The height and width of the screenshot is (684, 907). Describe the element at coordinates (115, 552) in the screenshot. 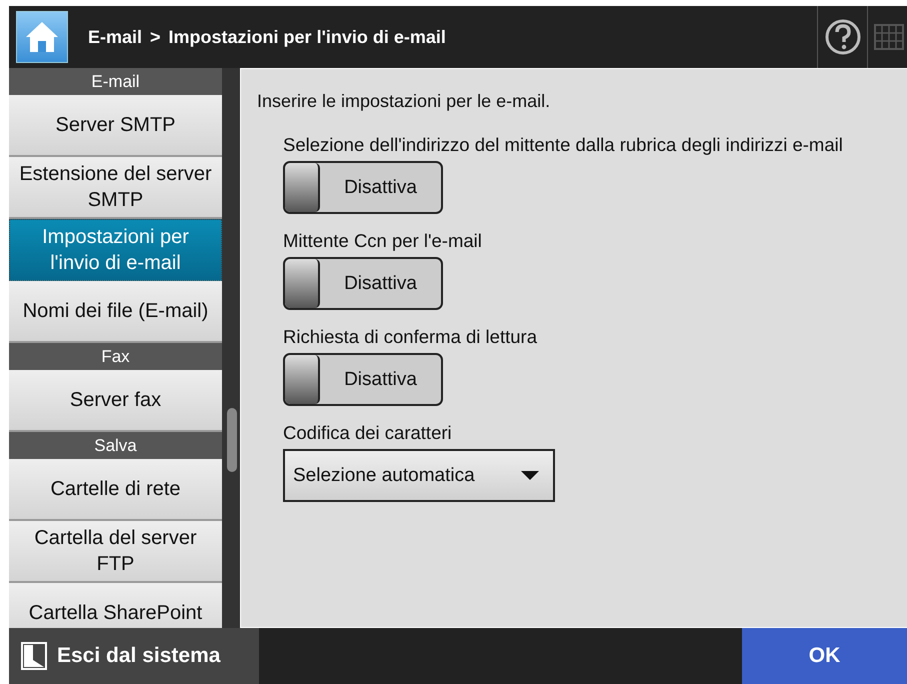

I see `sidebar-item: Cartella del server FTP` at that location.